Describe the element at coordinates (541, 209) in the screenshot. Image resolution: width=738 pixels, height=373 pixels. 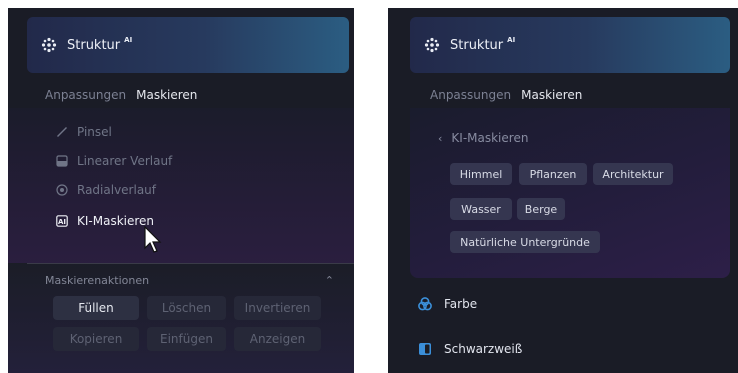
I see `chip-berge: Berge` at that location.